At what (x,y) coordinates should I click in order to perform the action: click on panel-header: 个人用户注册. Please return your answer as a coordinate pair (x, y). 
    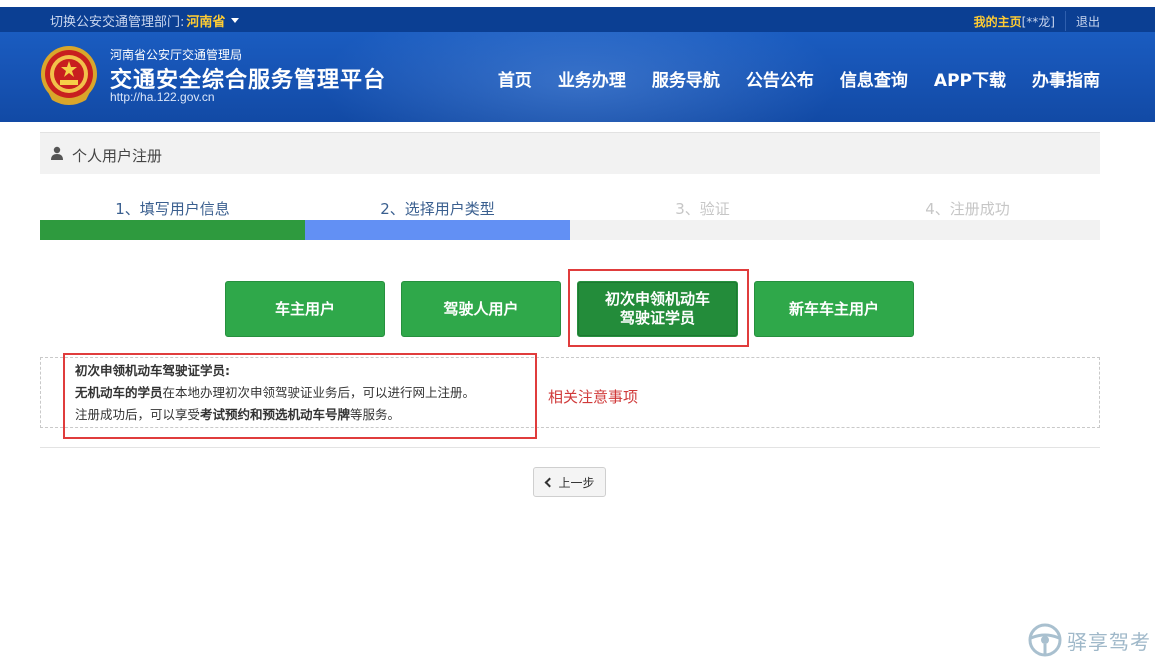
    Looking at the image, I should click on (570, 153).